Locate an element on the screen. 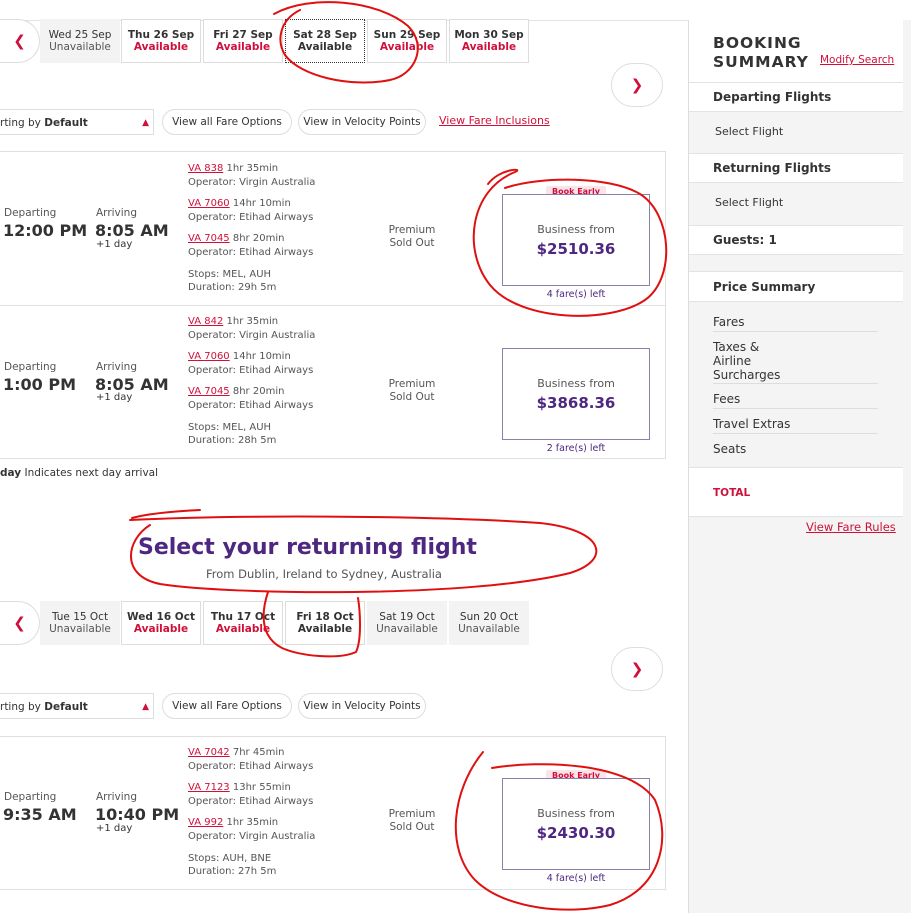 This screenshot has height=913, width=911. flight-number-link: VA 992 is located at coordinates (205, 822).